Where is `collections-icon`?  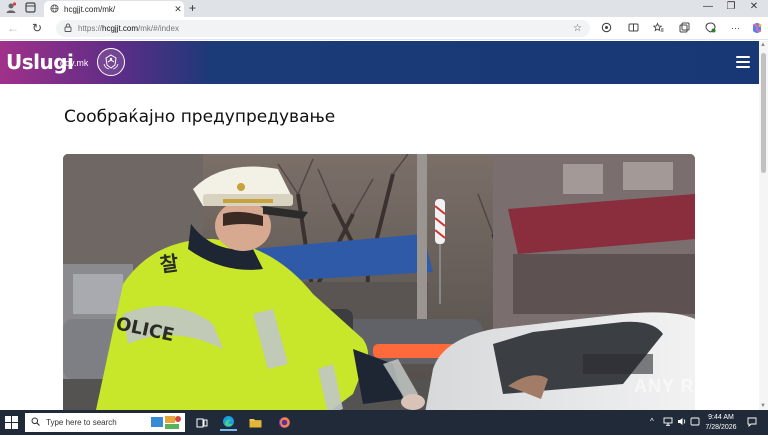
collections-icon is located at coordinates (684, 28).